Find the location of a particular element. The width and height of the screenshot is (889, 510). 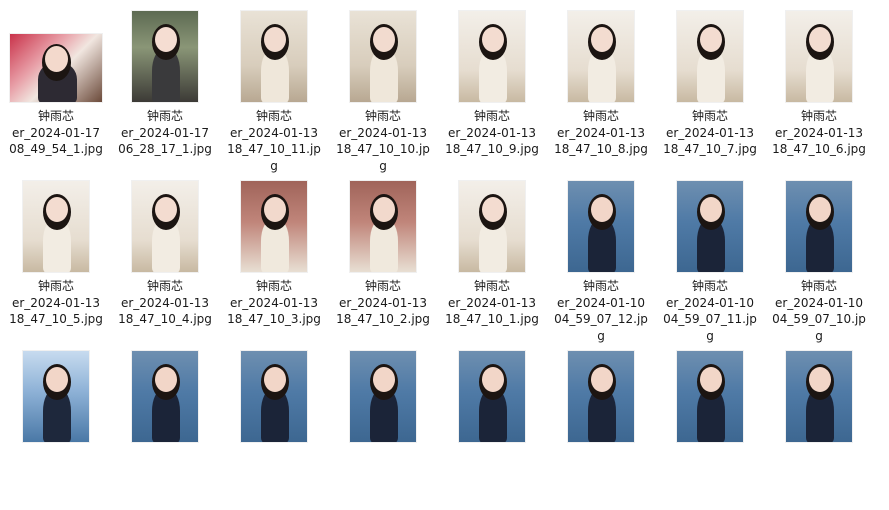

file-item: 钟雨芯 er_2024-01-10 04_59_07_10.jp g is located at coordinates (819, 261).